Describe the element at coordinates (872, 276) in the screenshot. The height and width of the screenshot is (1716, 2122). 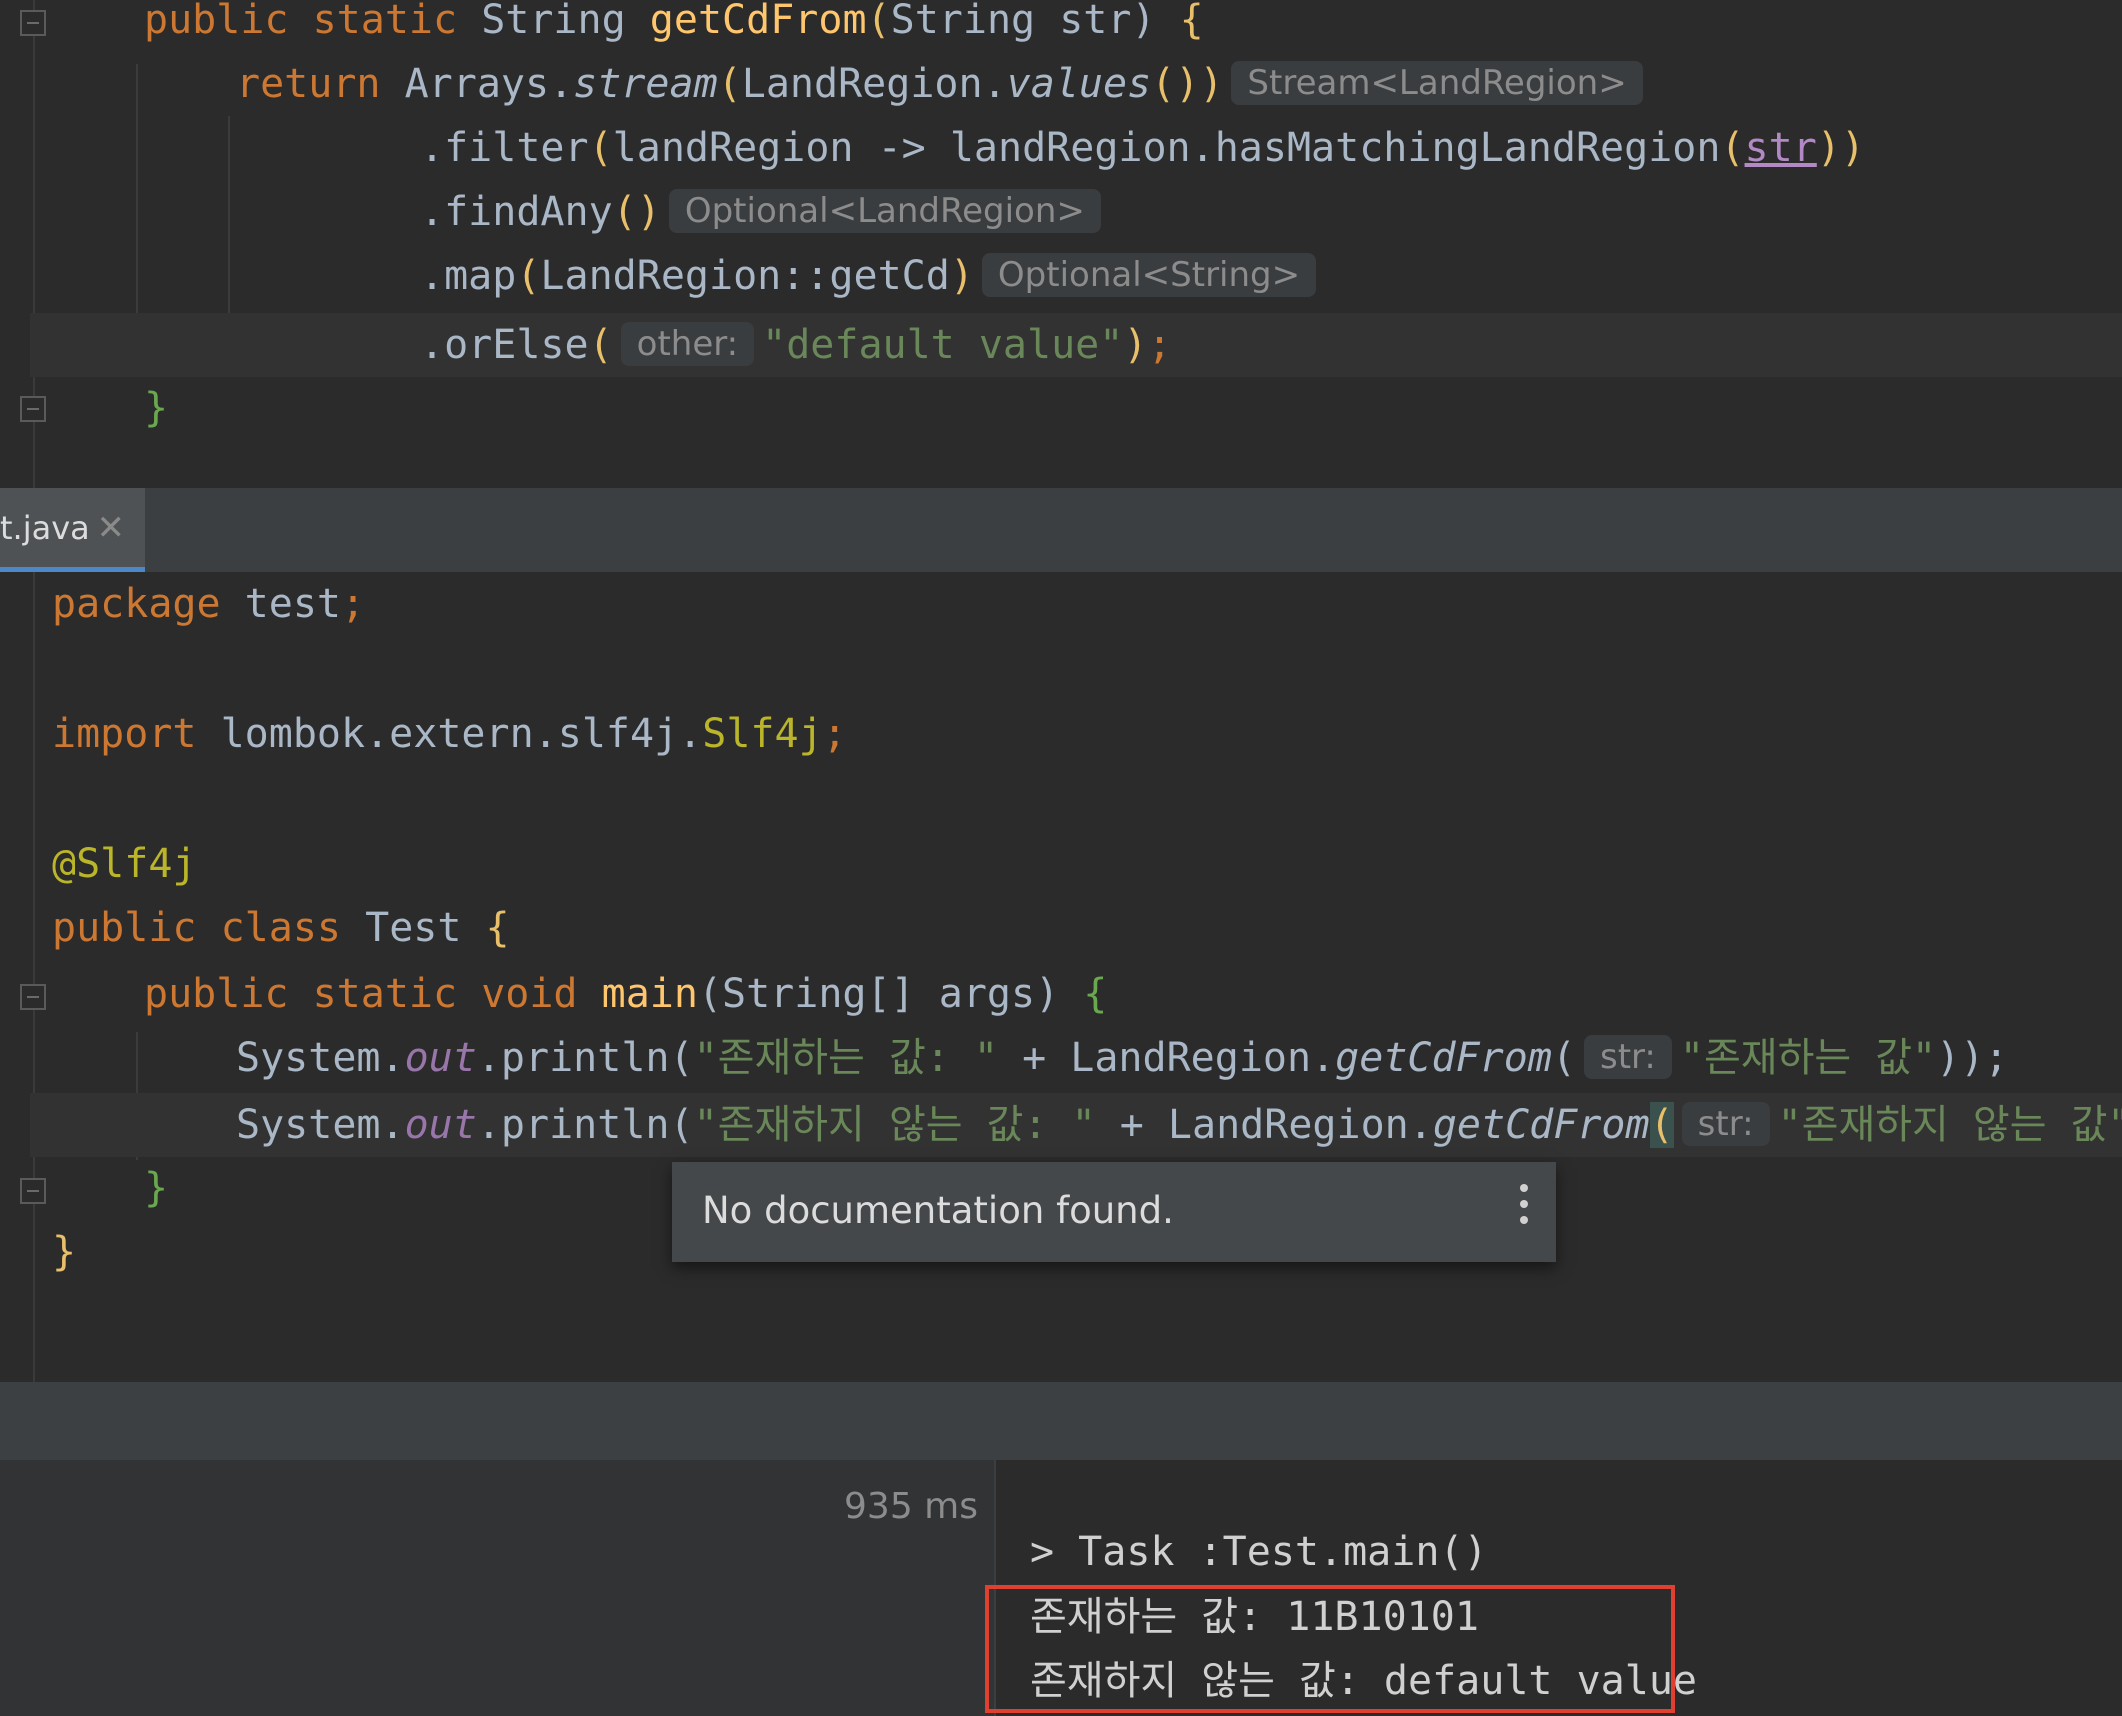
I see `code-line-map: .map(LandRegion::getCd) Optional<String>` at that location.